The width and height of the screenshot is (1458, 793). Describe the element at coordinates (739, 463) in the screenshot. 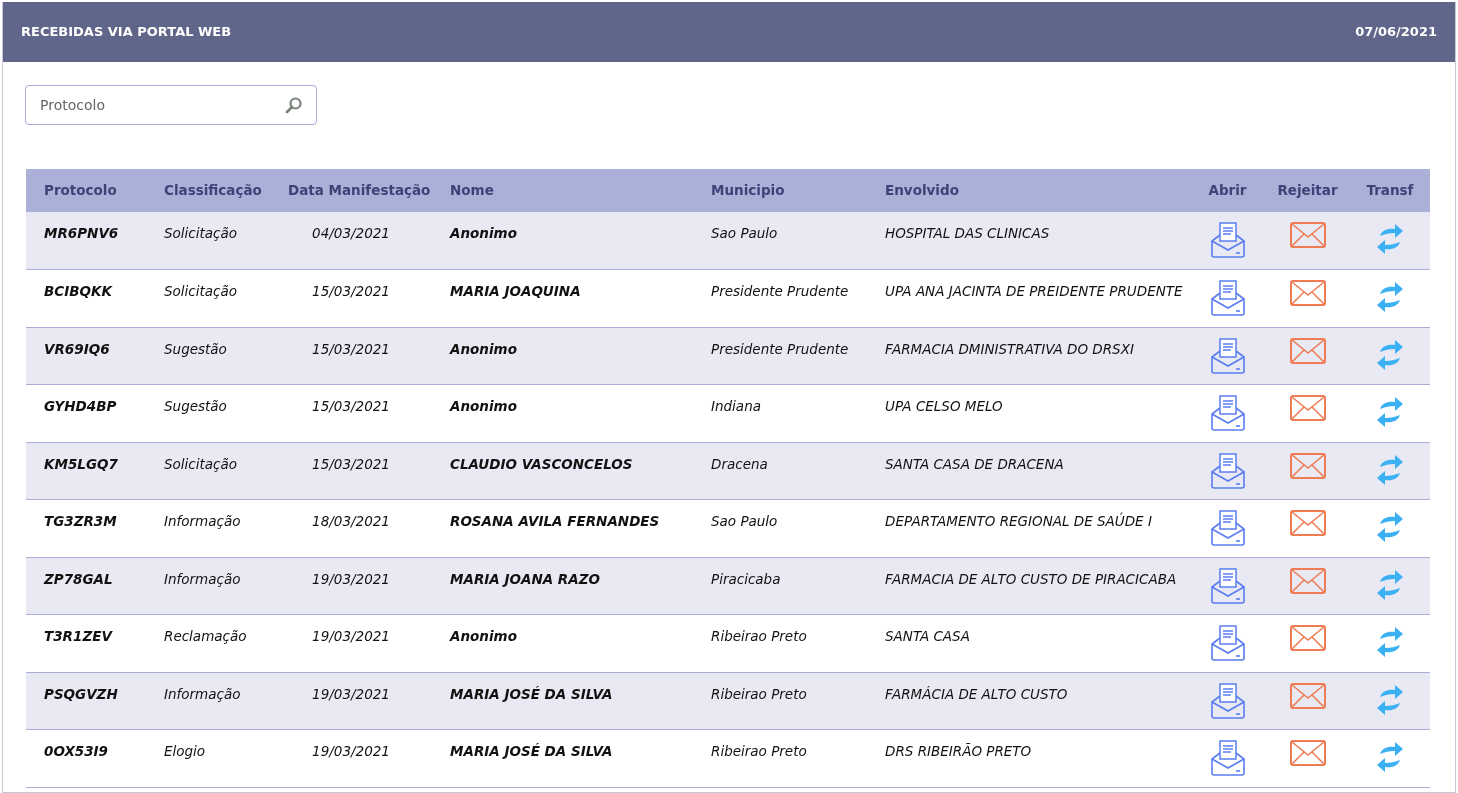

I see `city-text: Dracena` at that location.